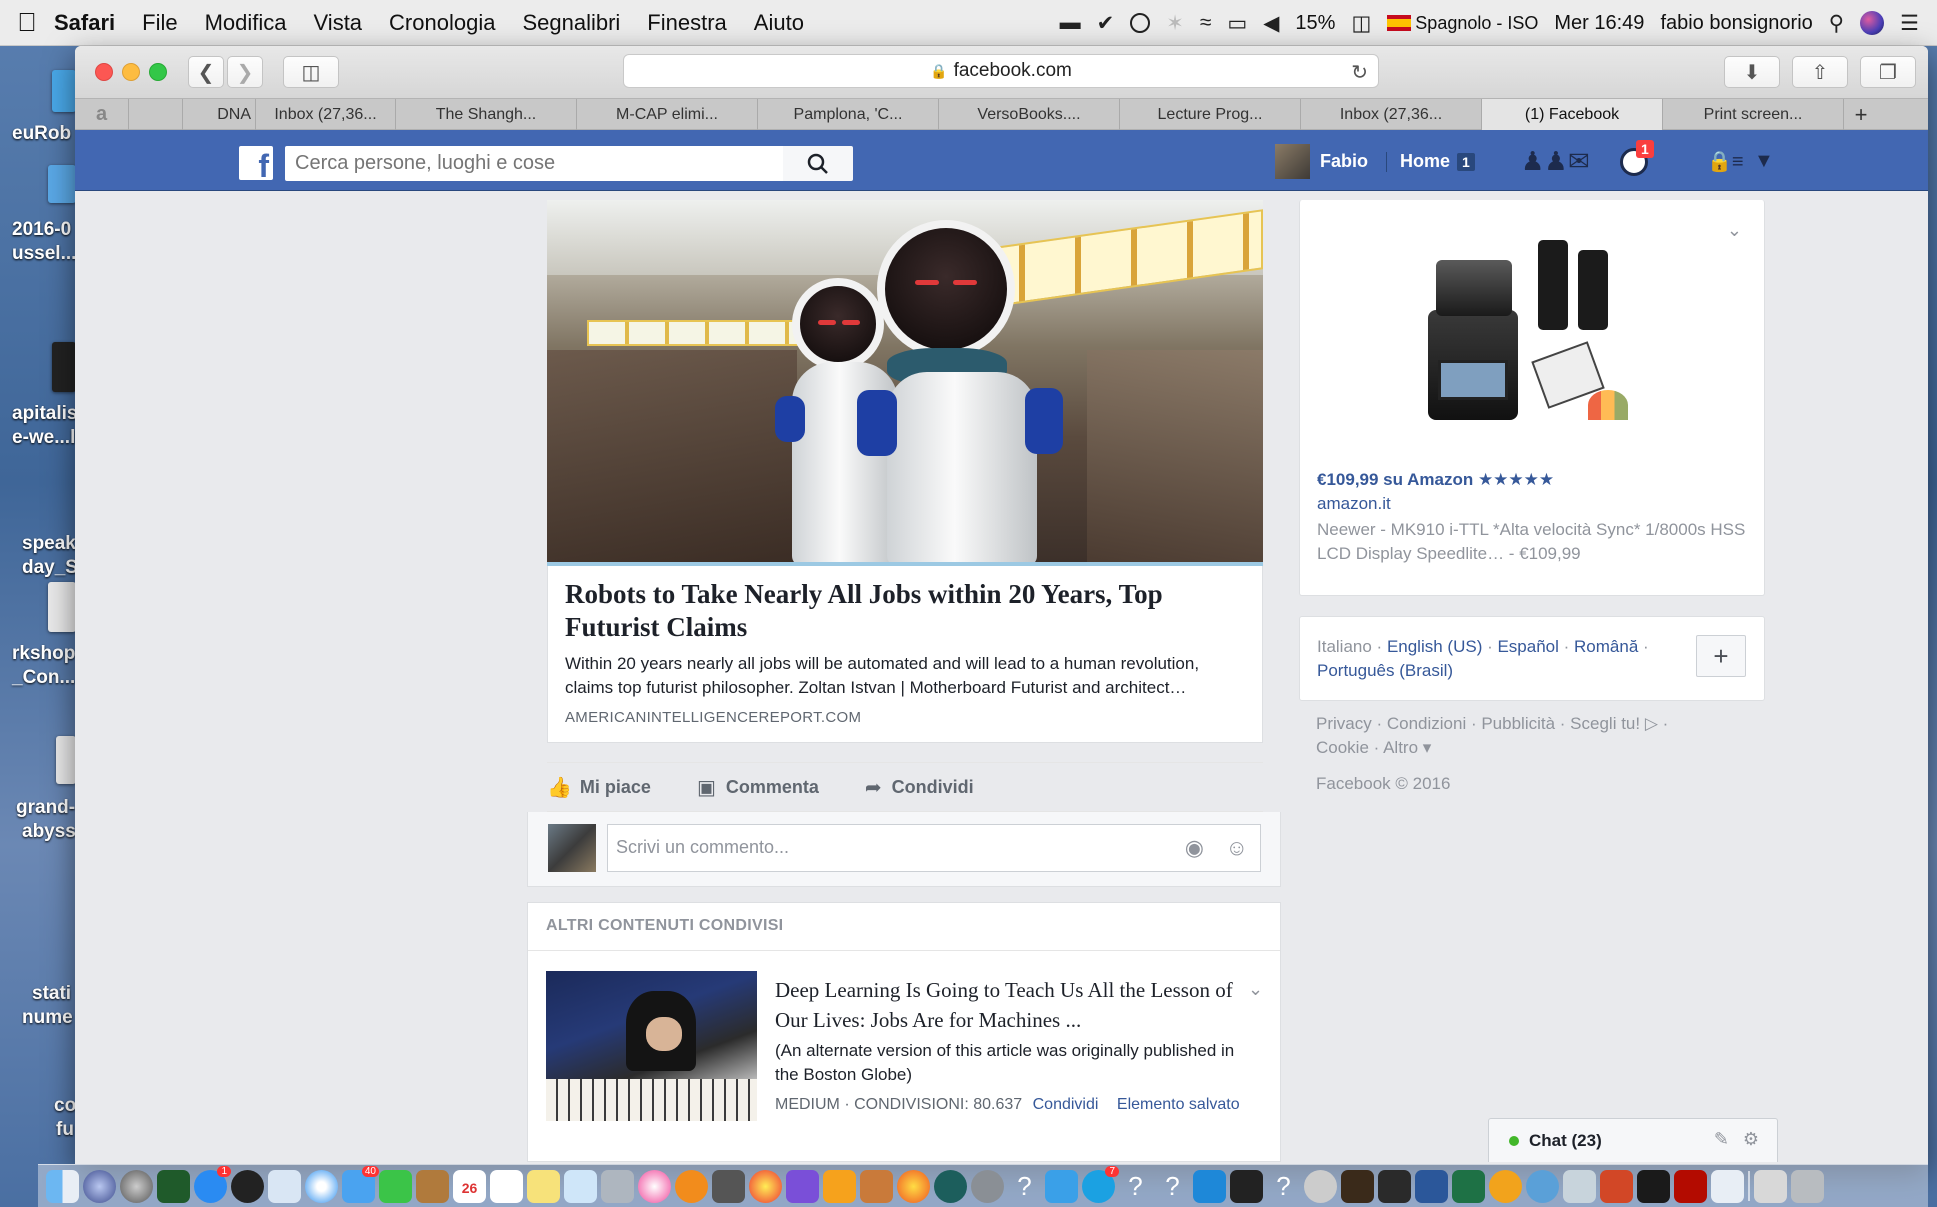 The image size is (1937, 1207). What do you see at coordinates (1861, 114) in the screenshot?
I see `new-tab-button: +` at bounding box center [1861, 114].